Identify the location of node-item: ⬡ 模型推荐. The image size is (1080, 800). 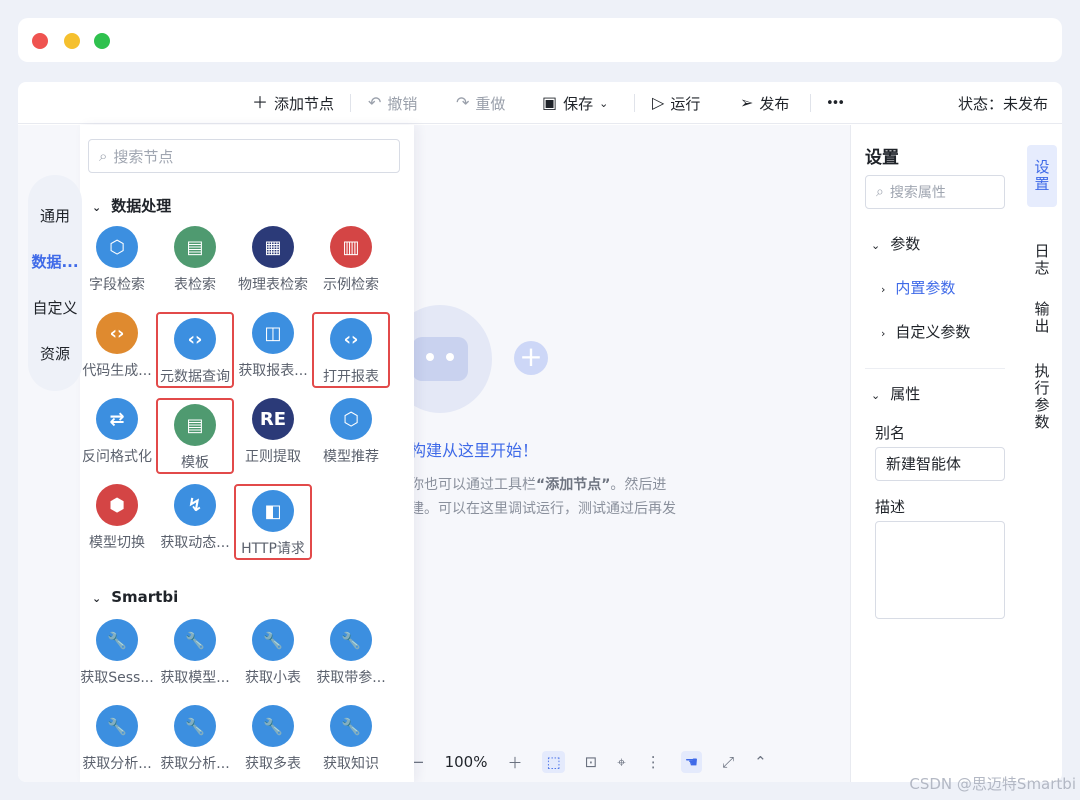
(351, 436).